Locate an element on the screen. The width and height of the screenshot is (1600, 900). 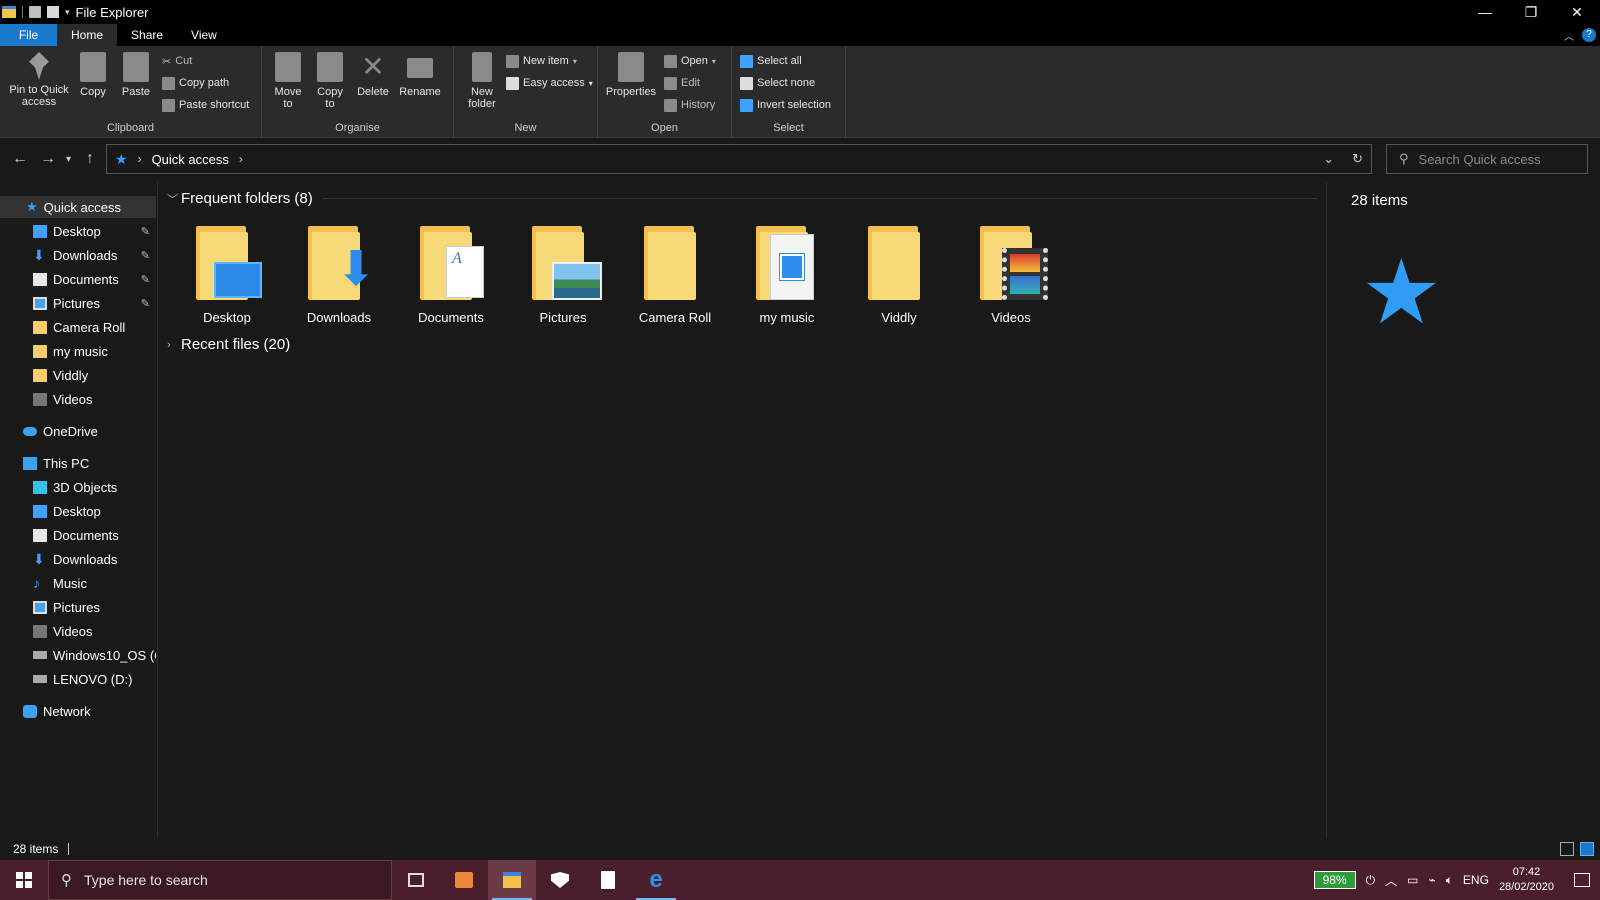
cut-button: ✂ Cut is located at coordinates (177, 61).